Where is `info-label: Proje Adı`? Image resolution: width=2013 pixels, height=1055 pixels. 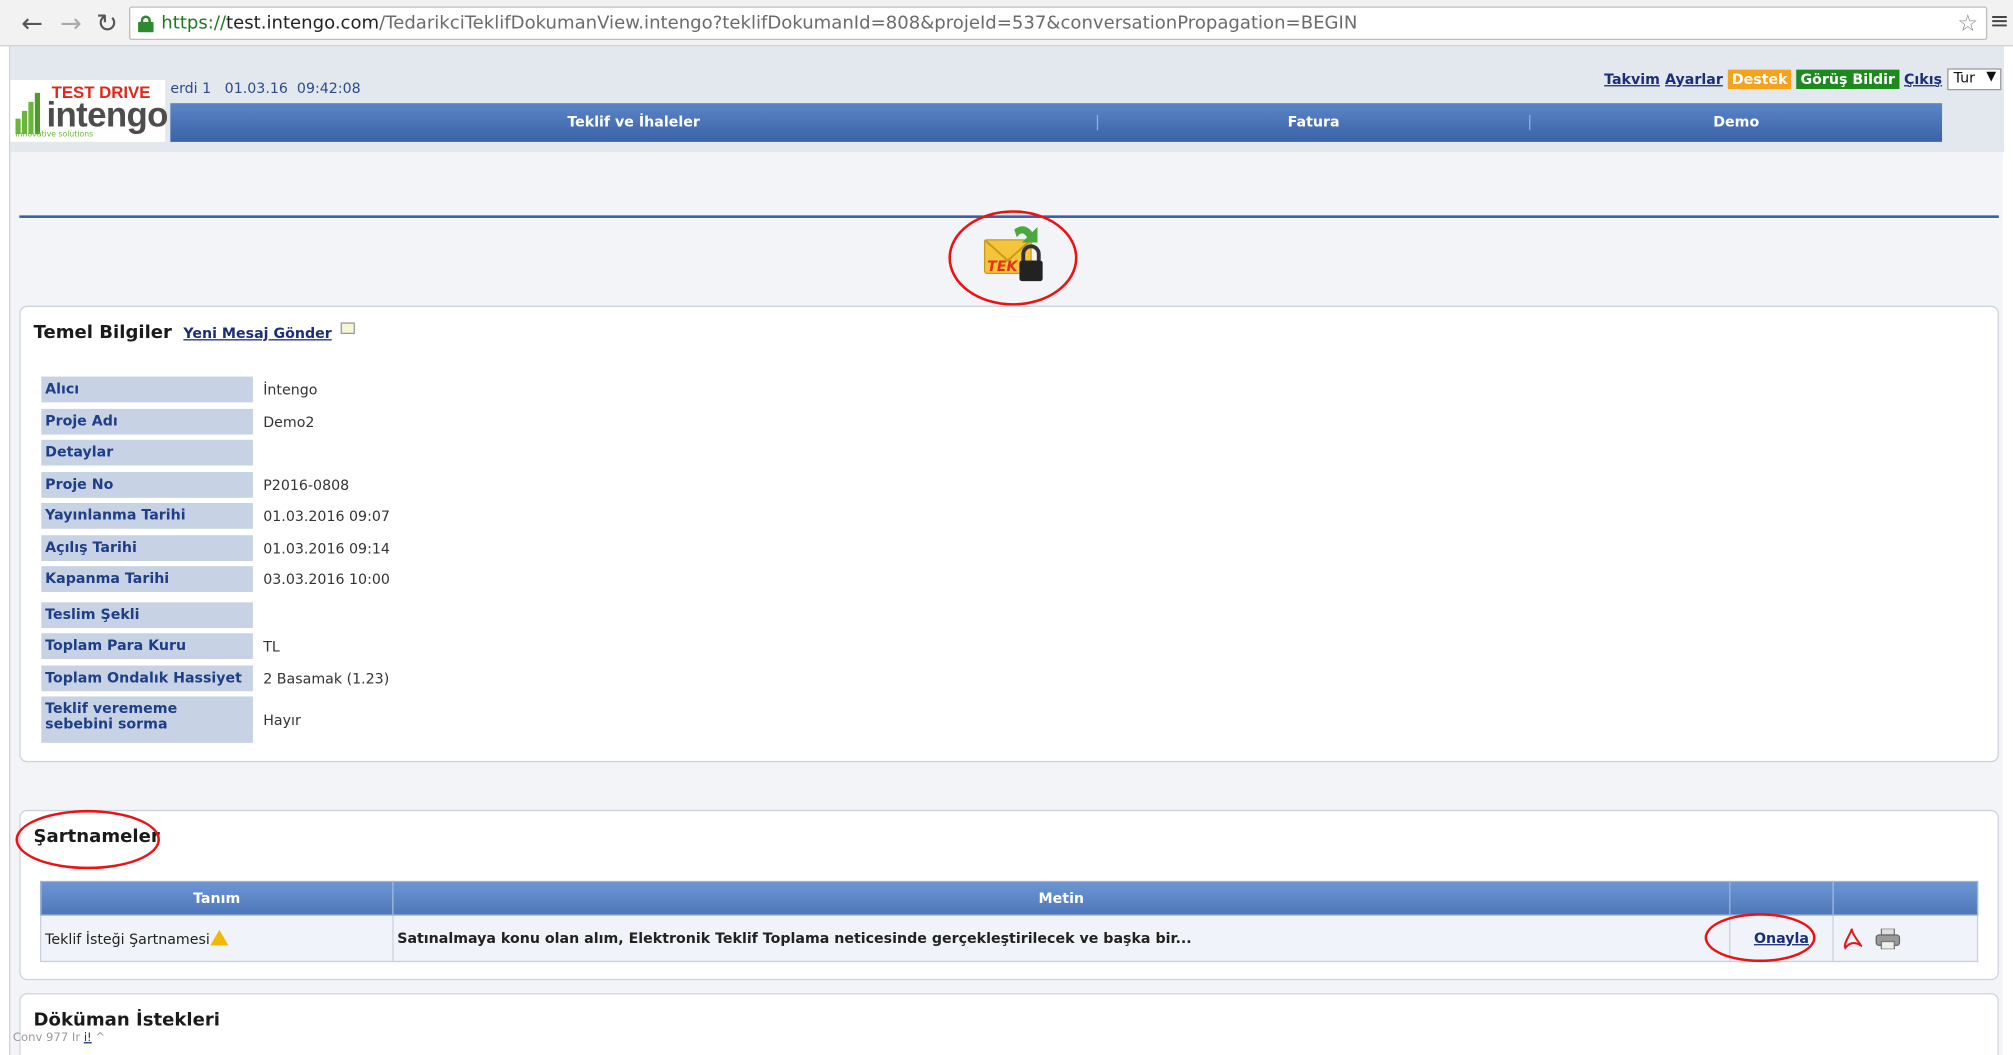 info-label: Proje Adı is located at coordinates (147, 421).